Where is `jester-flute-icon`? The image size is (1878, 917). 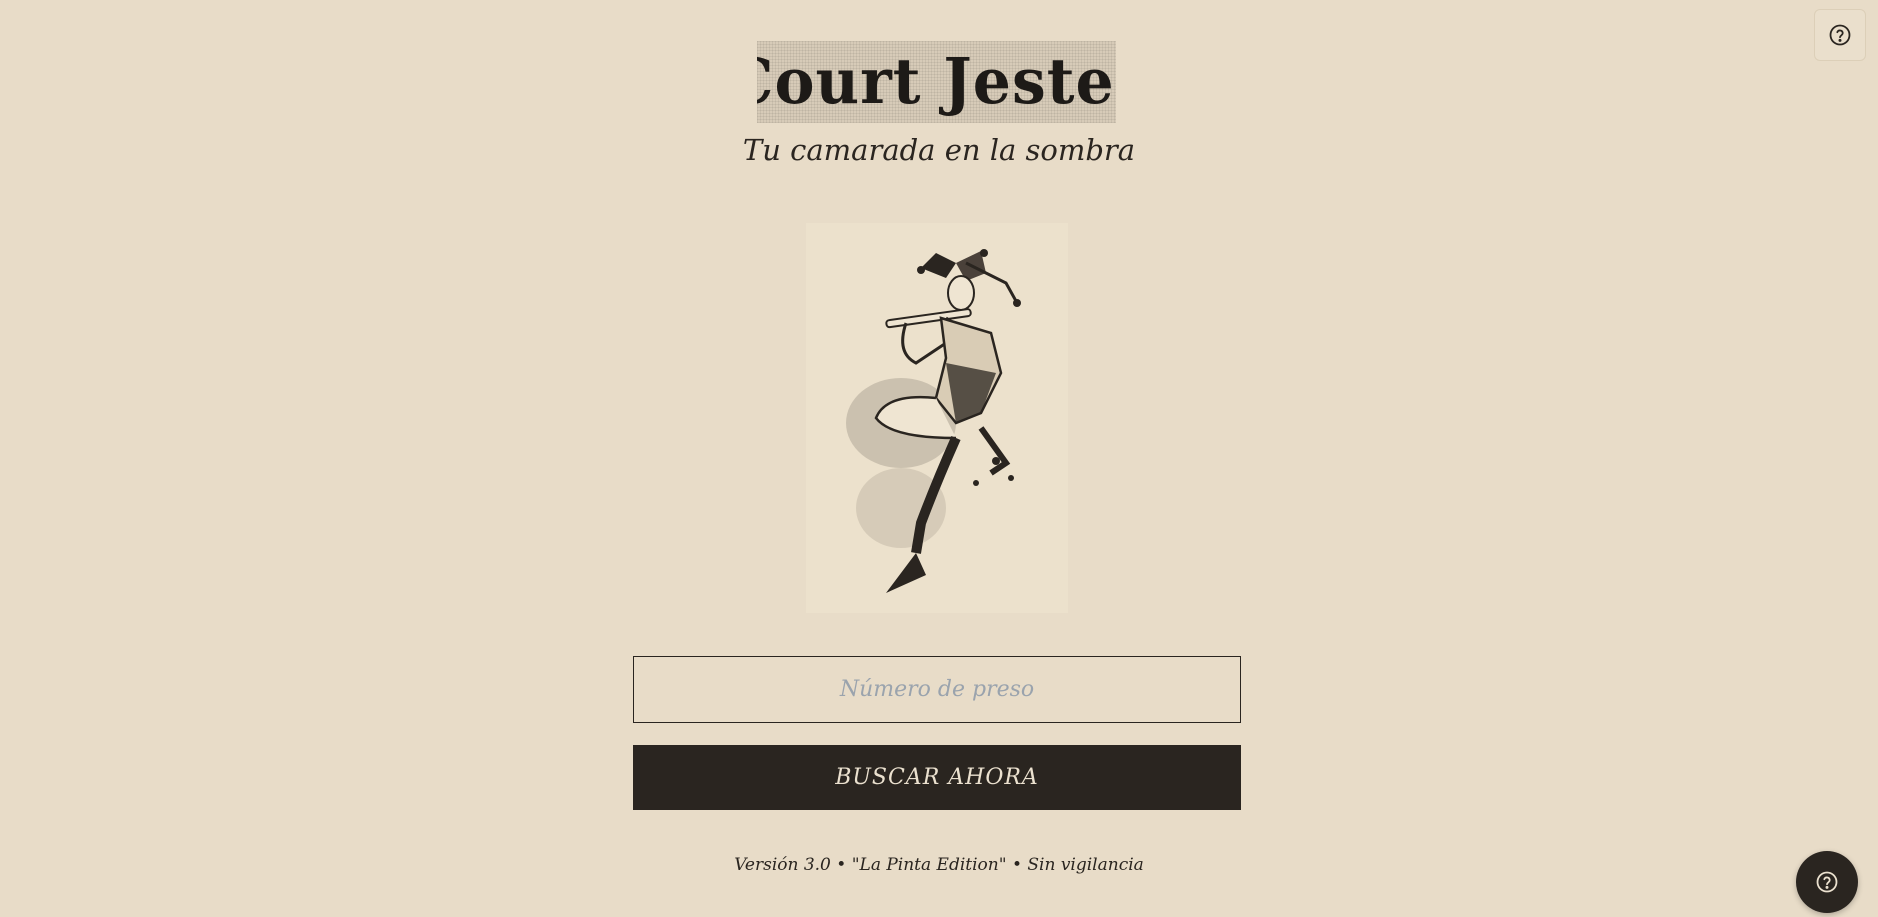 jester-flute-icon is located at coordinates (933, 421).